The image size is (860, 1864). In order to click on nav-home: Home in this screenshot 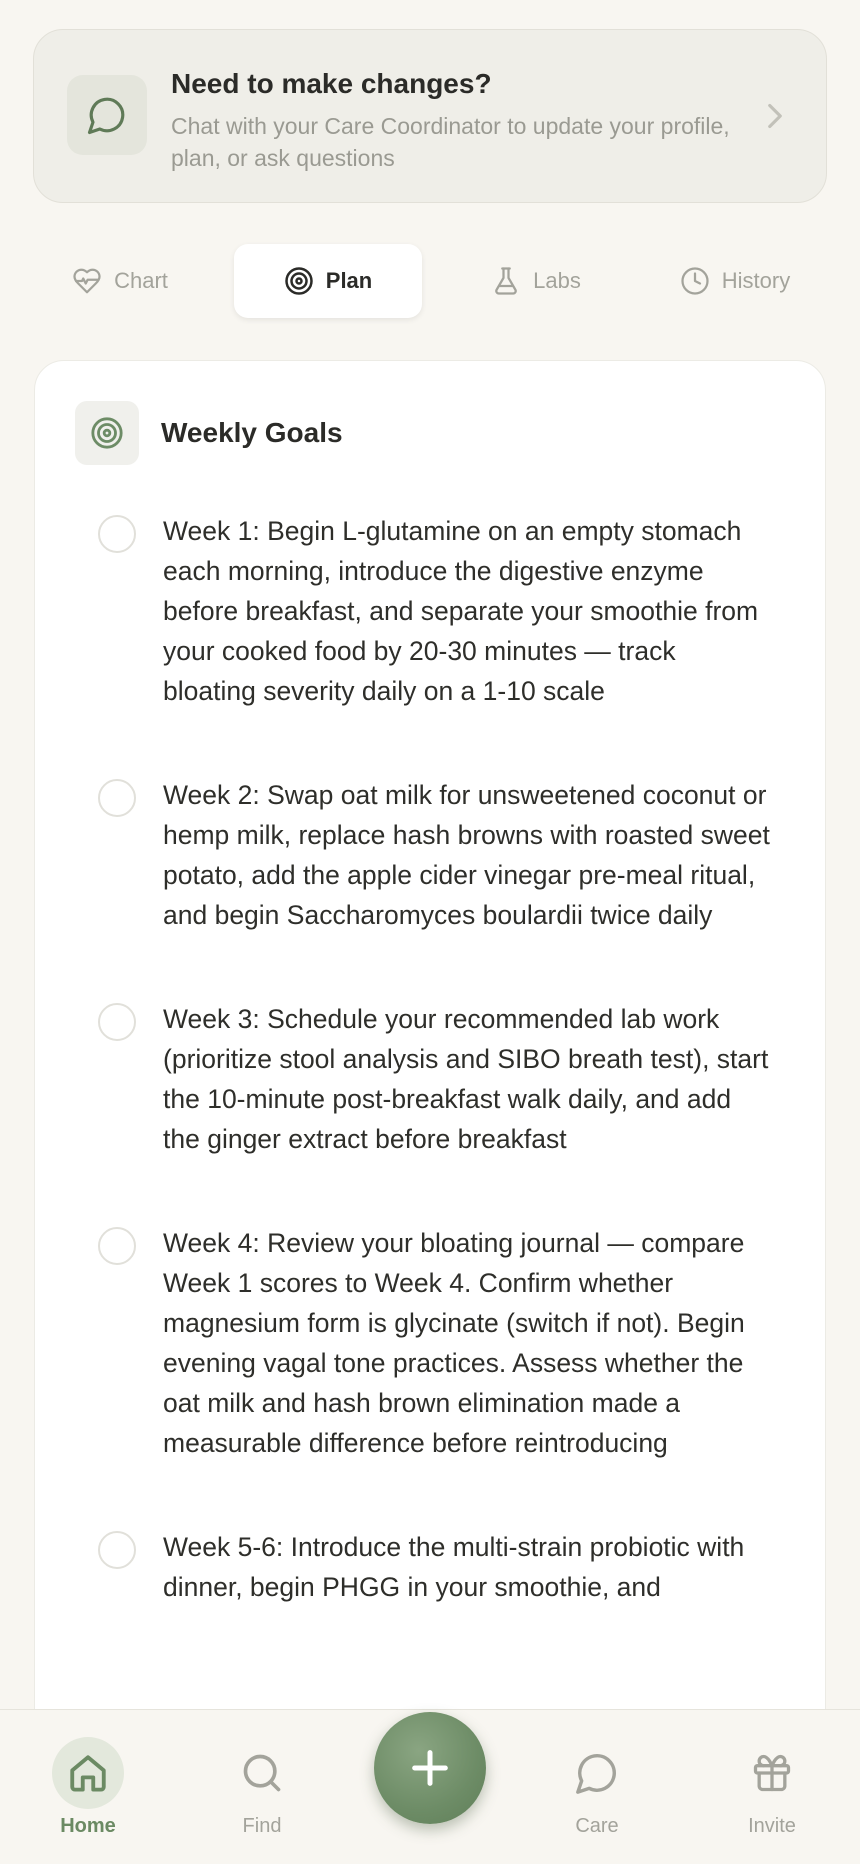, I will do `click(88, 1787)`.